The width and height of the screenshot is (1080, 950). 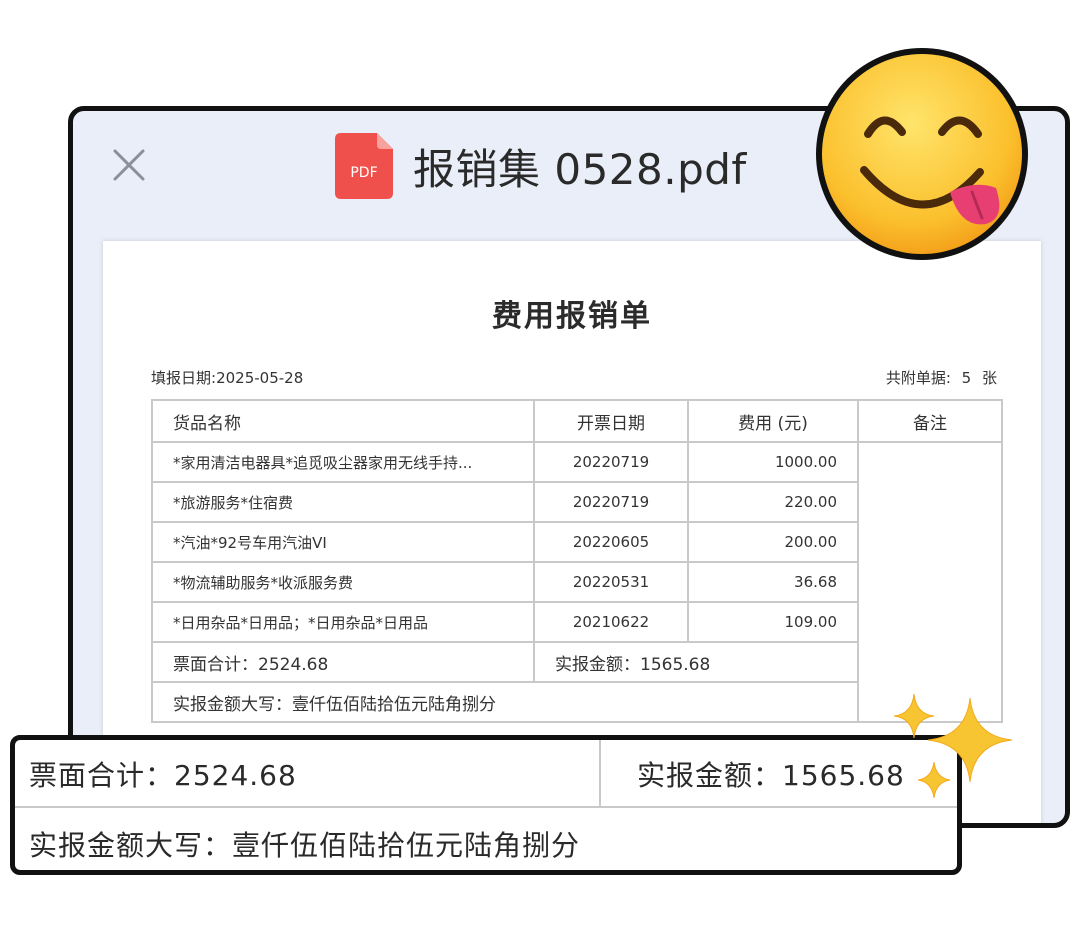 What do you see at coordinates (918, 378) in the screenshot?
I see `attached-label: 共附单据:` at bounding box center [918, 378].